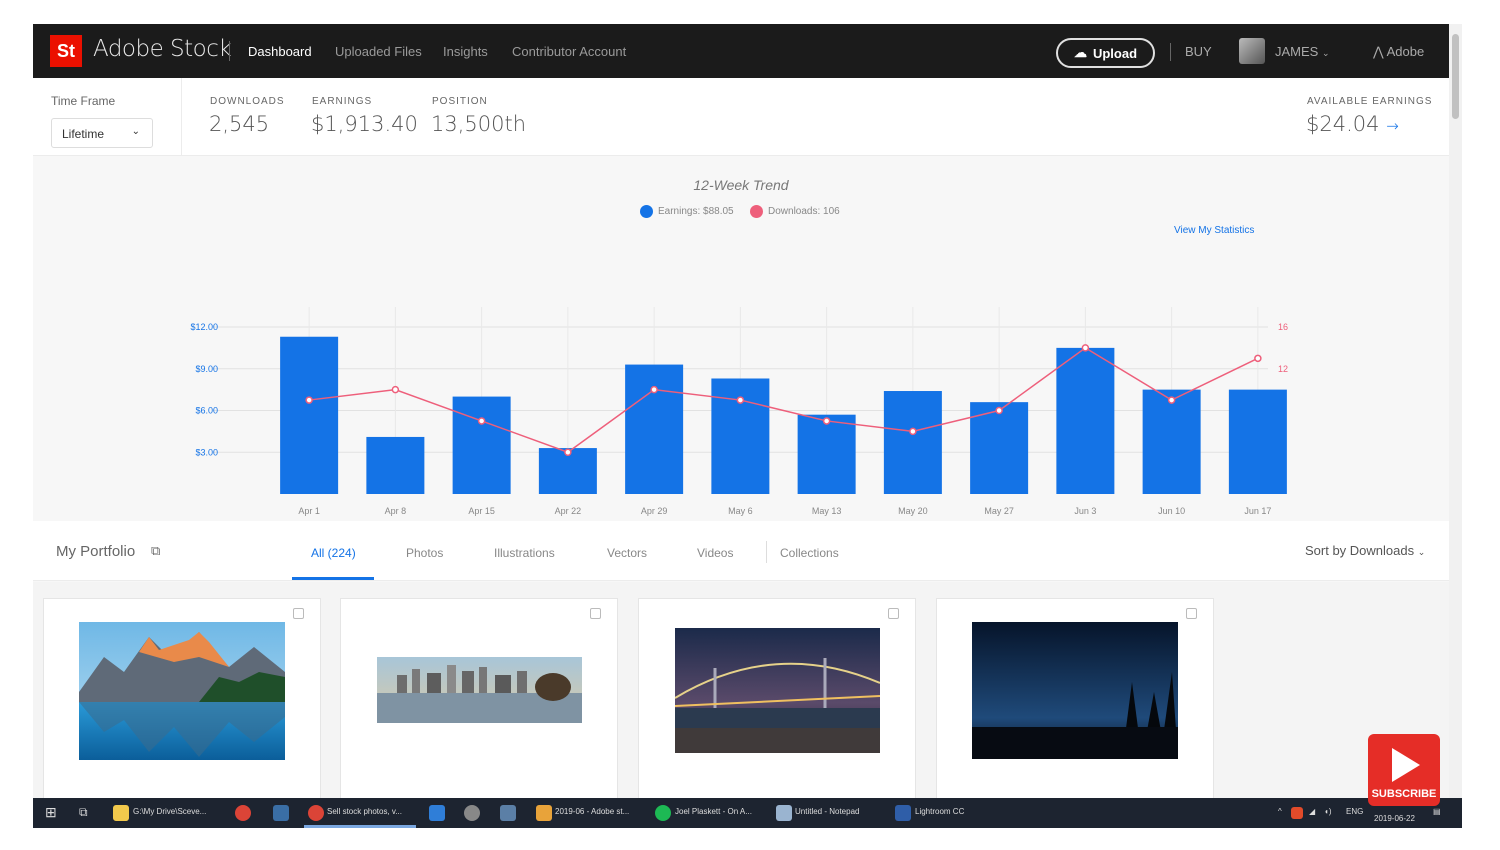  What do you see at coordinates (1406, 765) in the screenshot?
I see `play-icon` at bounding box center [1406, 765].